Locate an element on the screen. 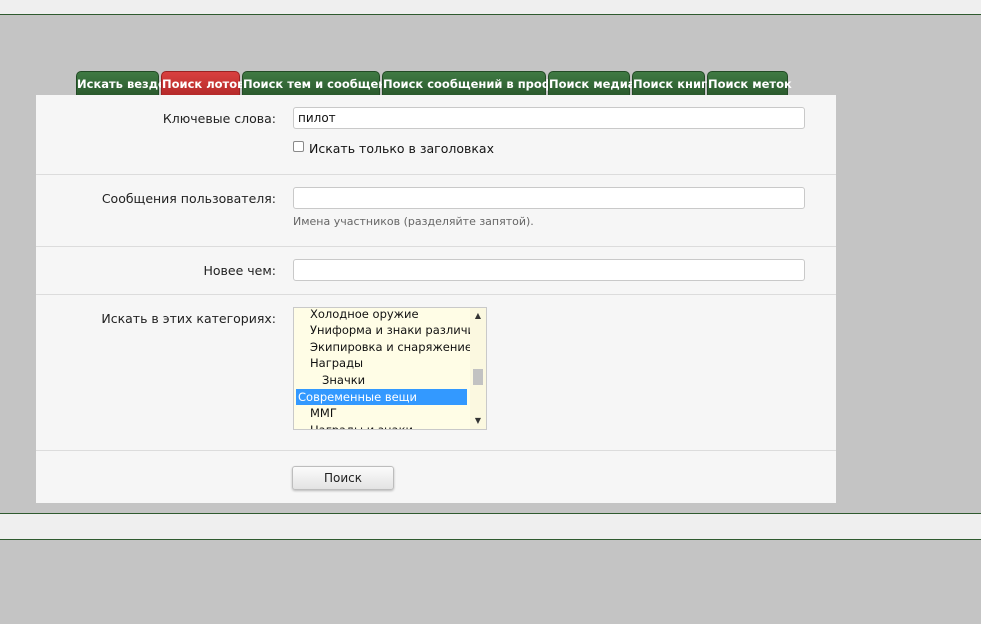 Image resolution: width=981 pixels, height=624 pixels. scroll-up-arrow-icon: ▲ is located at coordinates (478, 316).